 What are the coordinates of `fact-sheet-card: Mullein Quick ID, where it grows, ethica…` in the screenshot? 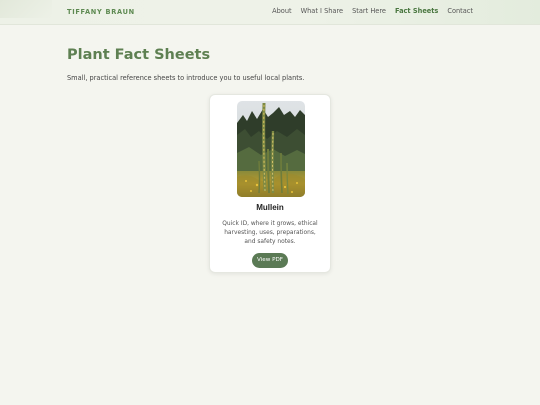 It's located at (270, 183).